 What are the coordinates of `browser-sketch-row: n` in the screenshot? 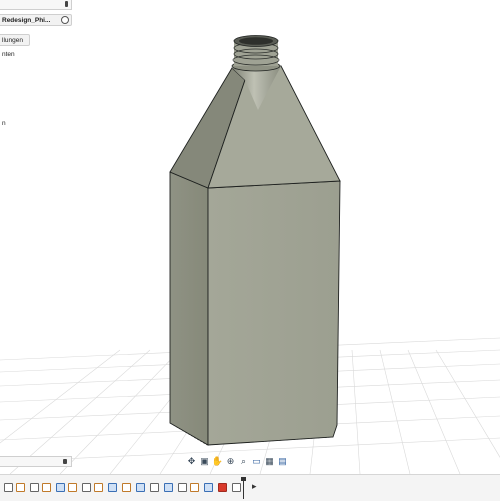 It's located at (4, 123).